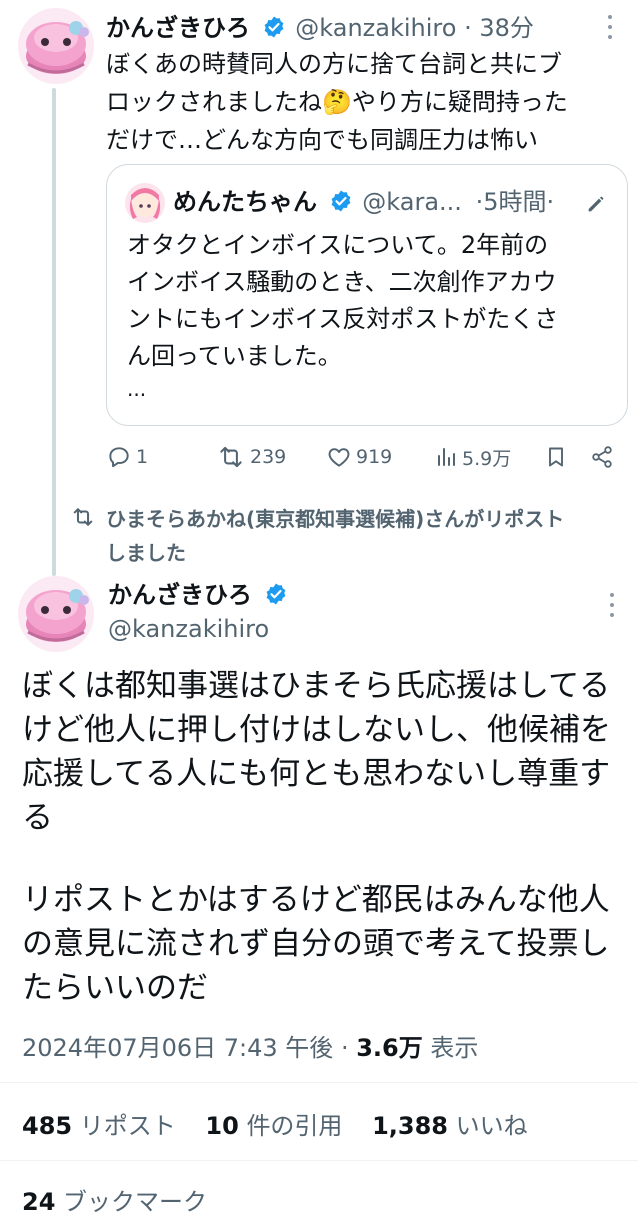  Describe the element at coordinates (119, 457) in the screenshot. I see `reply-icon` at that location.